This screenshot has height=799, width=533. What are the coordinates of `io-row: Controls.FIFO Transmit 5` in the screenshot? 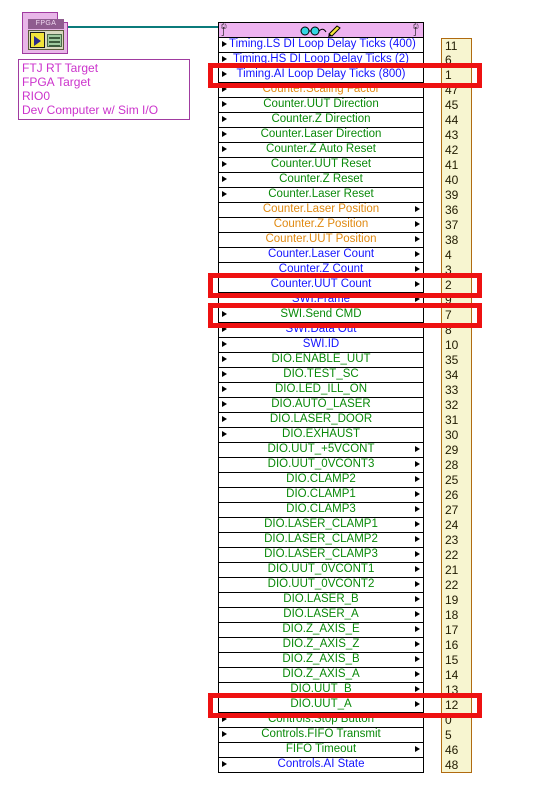 It's located at (345, 735).